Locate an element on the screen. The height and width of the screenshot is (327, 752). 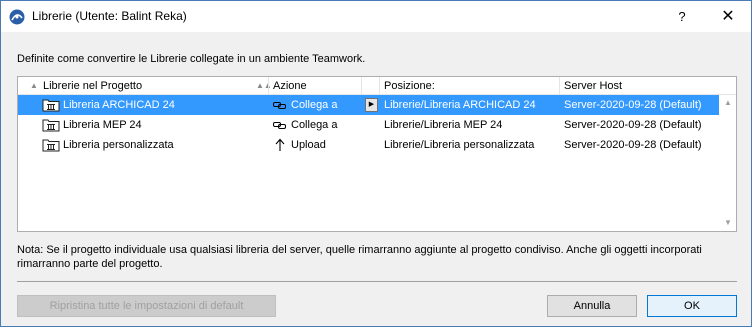
close-button: ✕ is located at coordinates (728, 16).